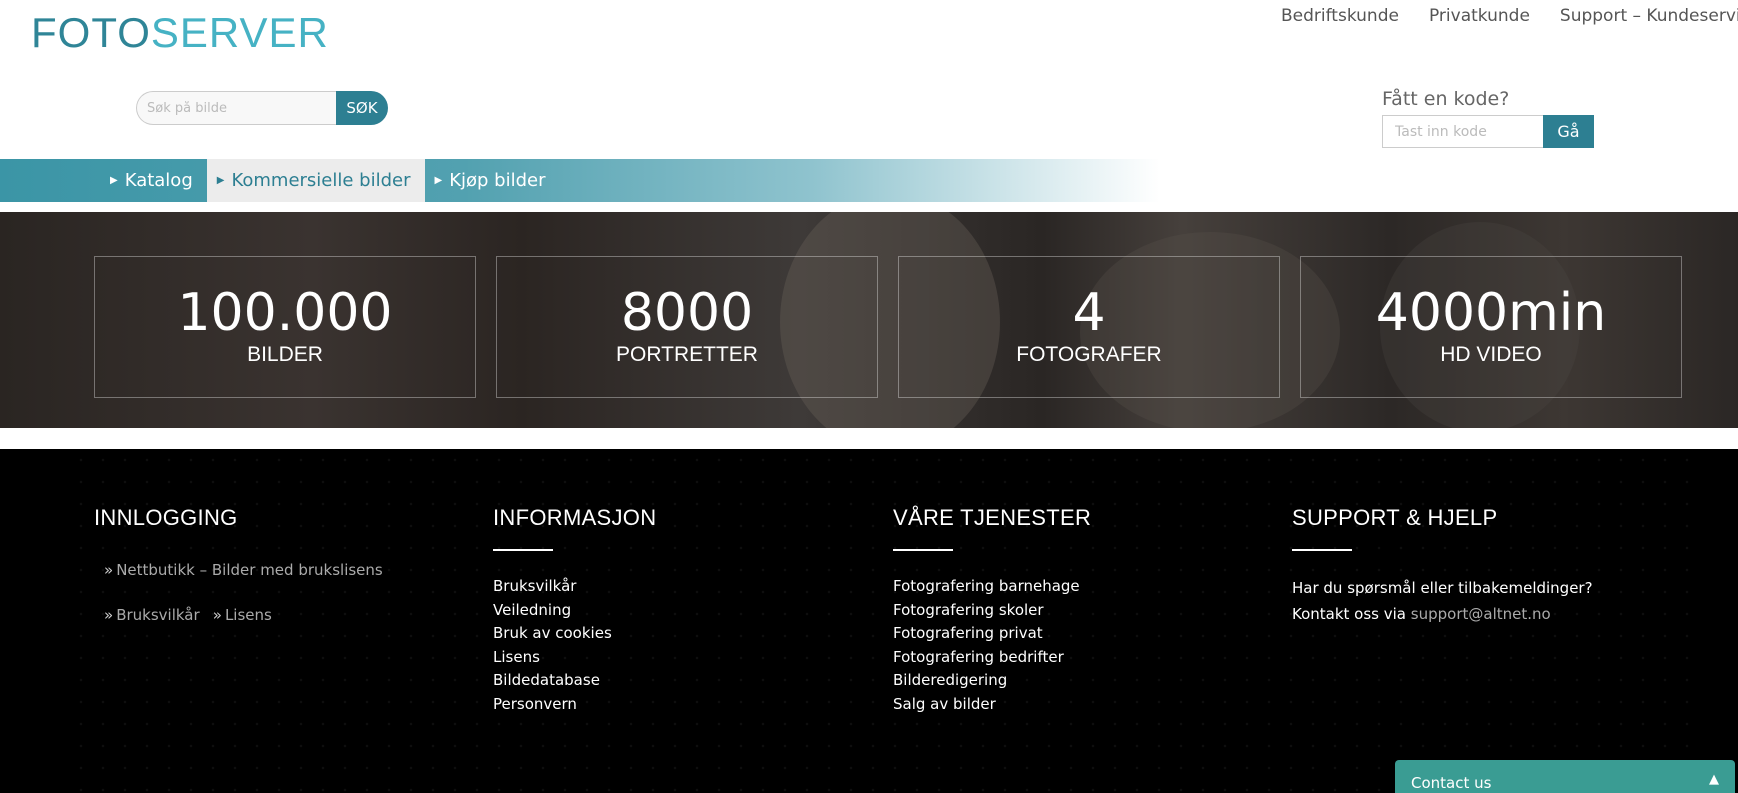 This screenshot has height=793, width=1738. I want to click on menu-item-kjop-bilder: ▶ Kjøp bilder, so click(492, 180).